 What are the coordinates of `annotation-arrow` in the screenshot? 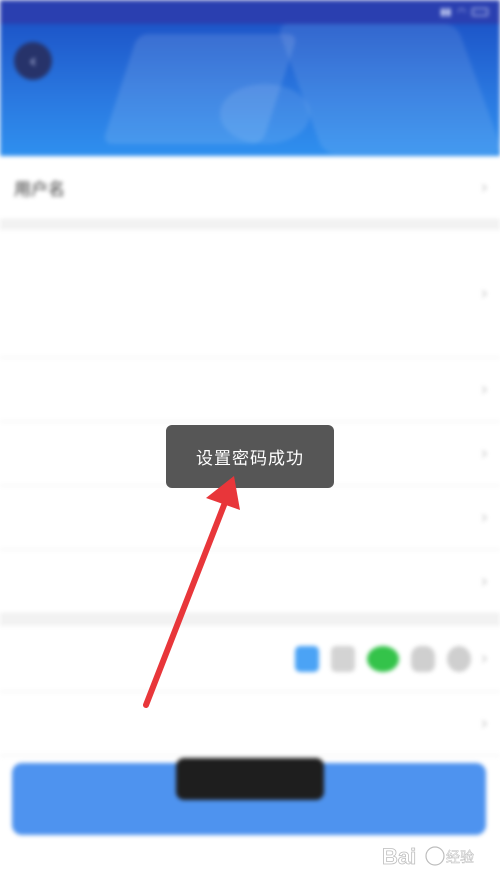 It's located at (191, 592).